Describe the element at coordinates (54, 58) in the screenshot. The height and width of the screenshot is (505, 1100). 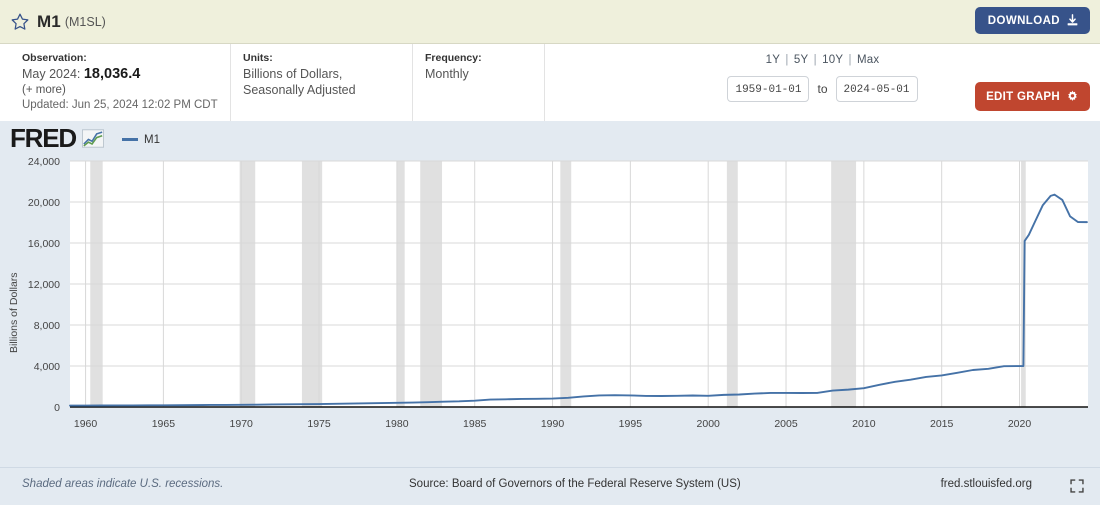
I see `observation-label: Observation:` at that location.